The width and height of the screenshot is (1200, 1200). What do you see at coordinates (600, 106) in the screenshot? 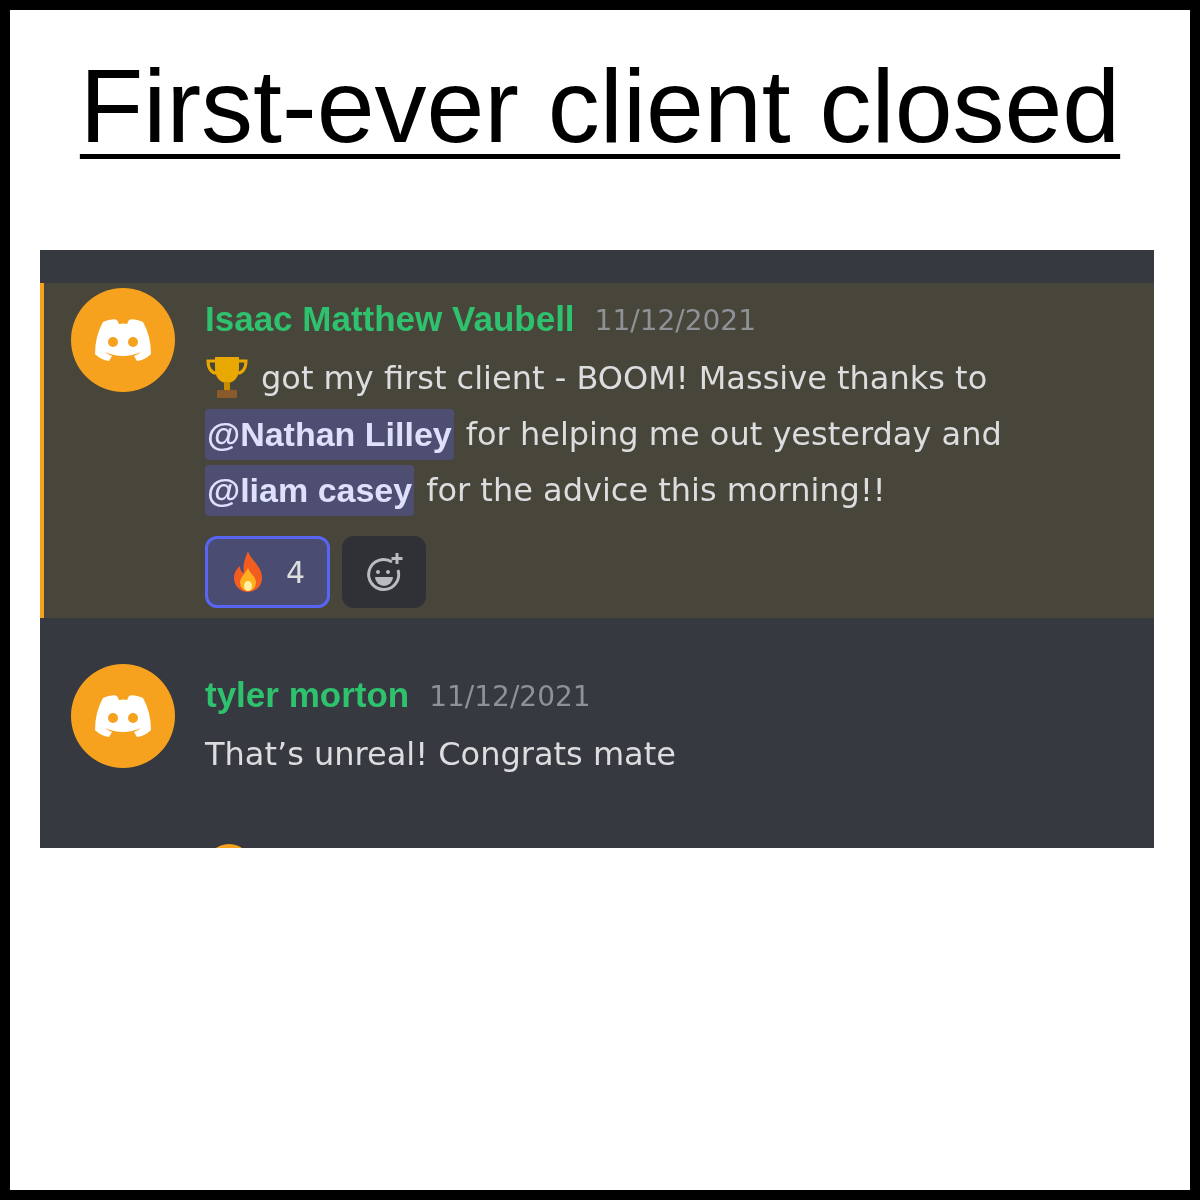
I see `page-title: First-ever client closed` at bounding box center [600, 106].